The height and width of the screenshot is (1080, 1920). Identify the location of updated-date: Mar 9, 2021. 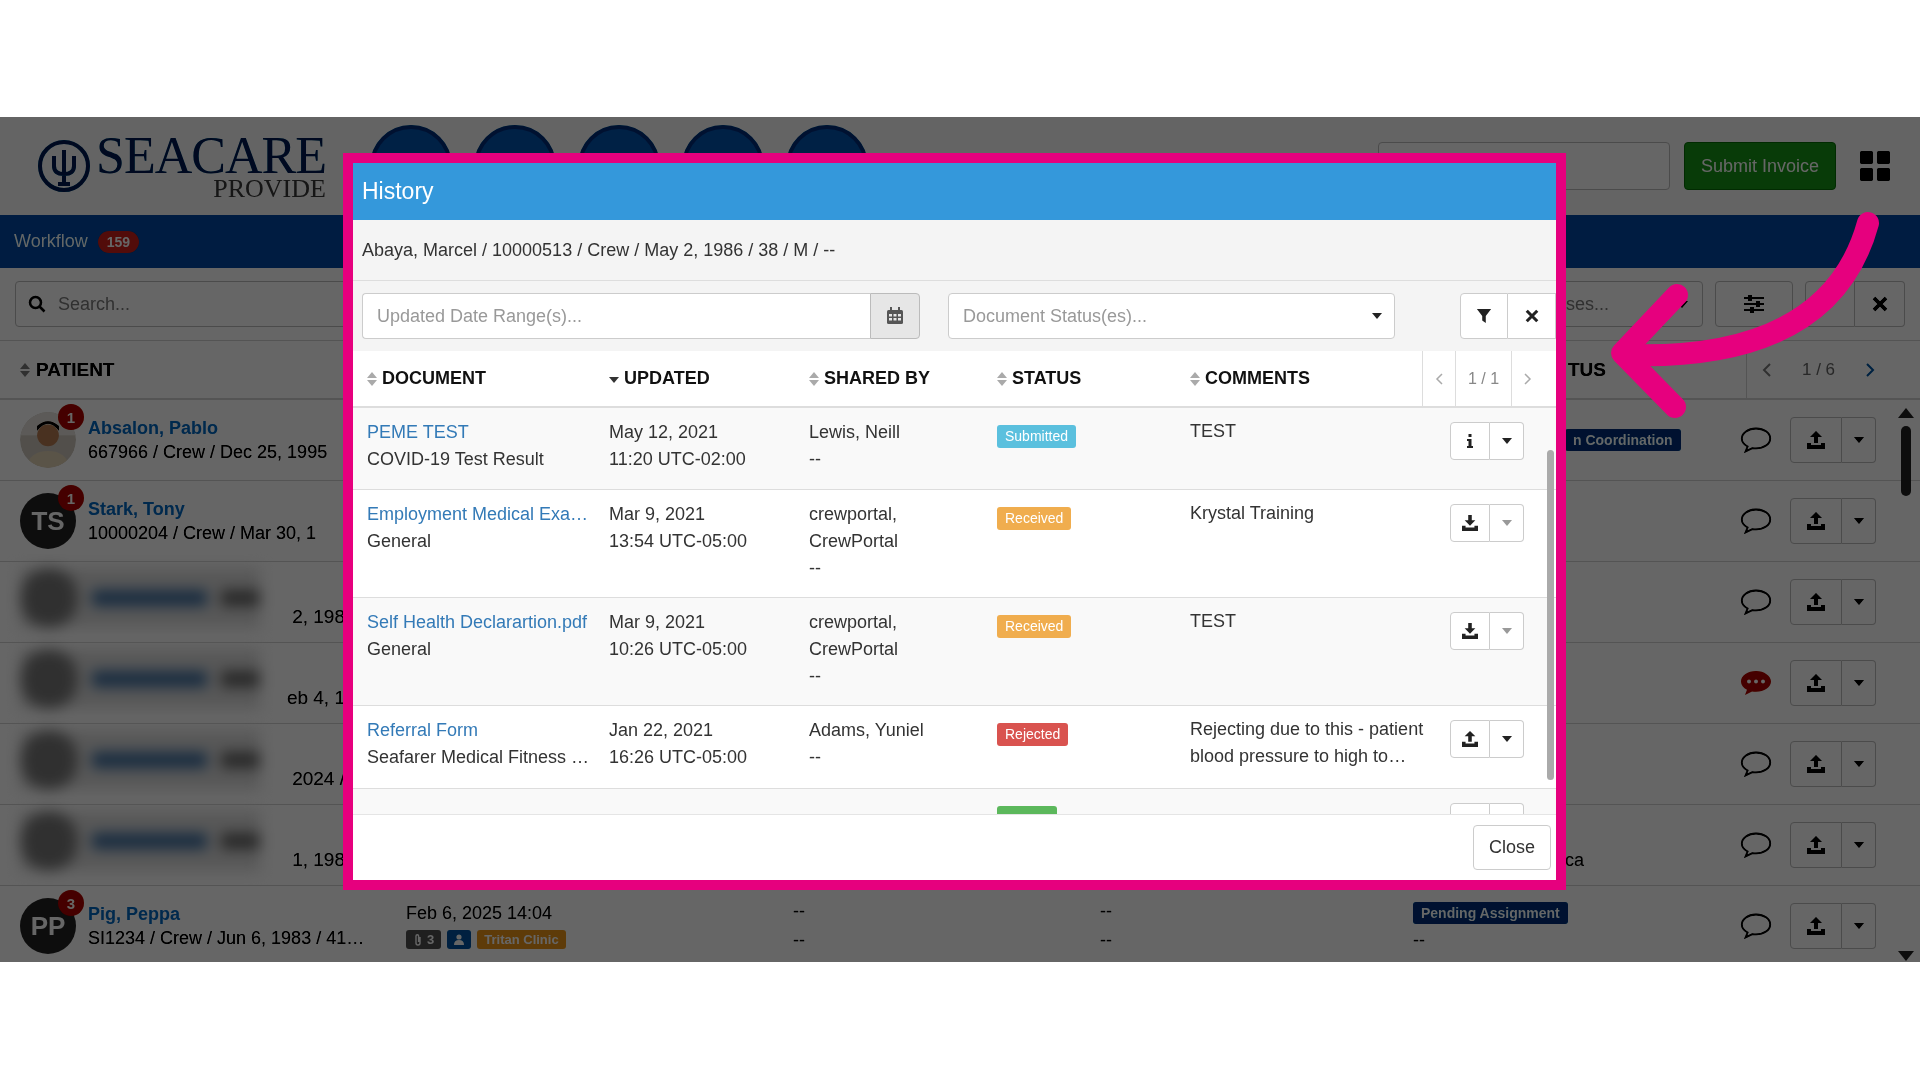
(658, 514).